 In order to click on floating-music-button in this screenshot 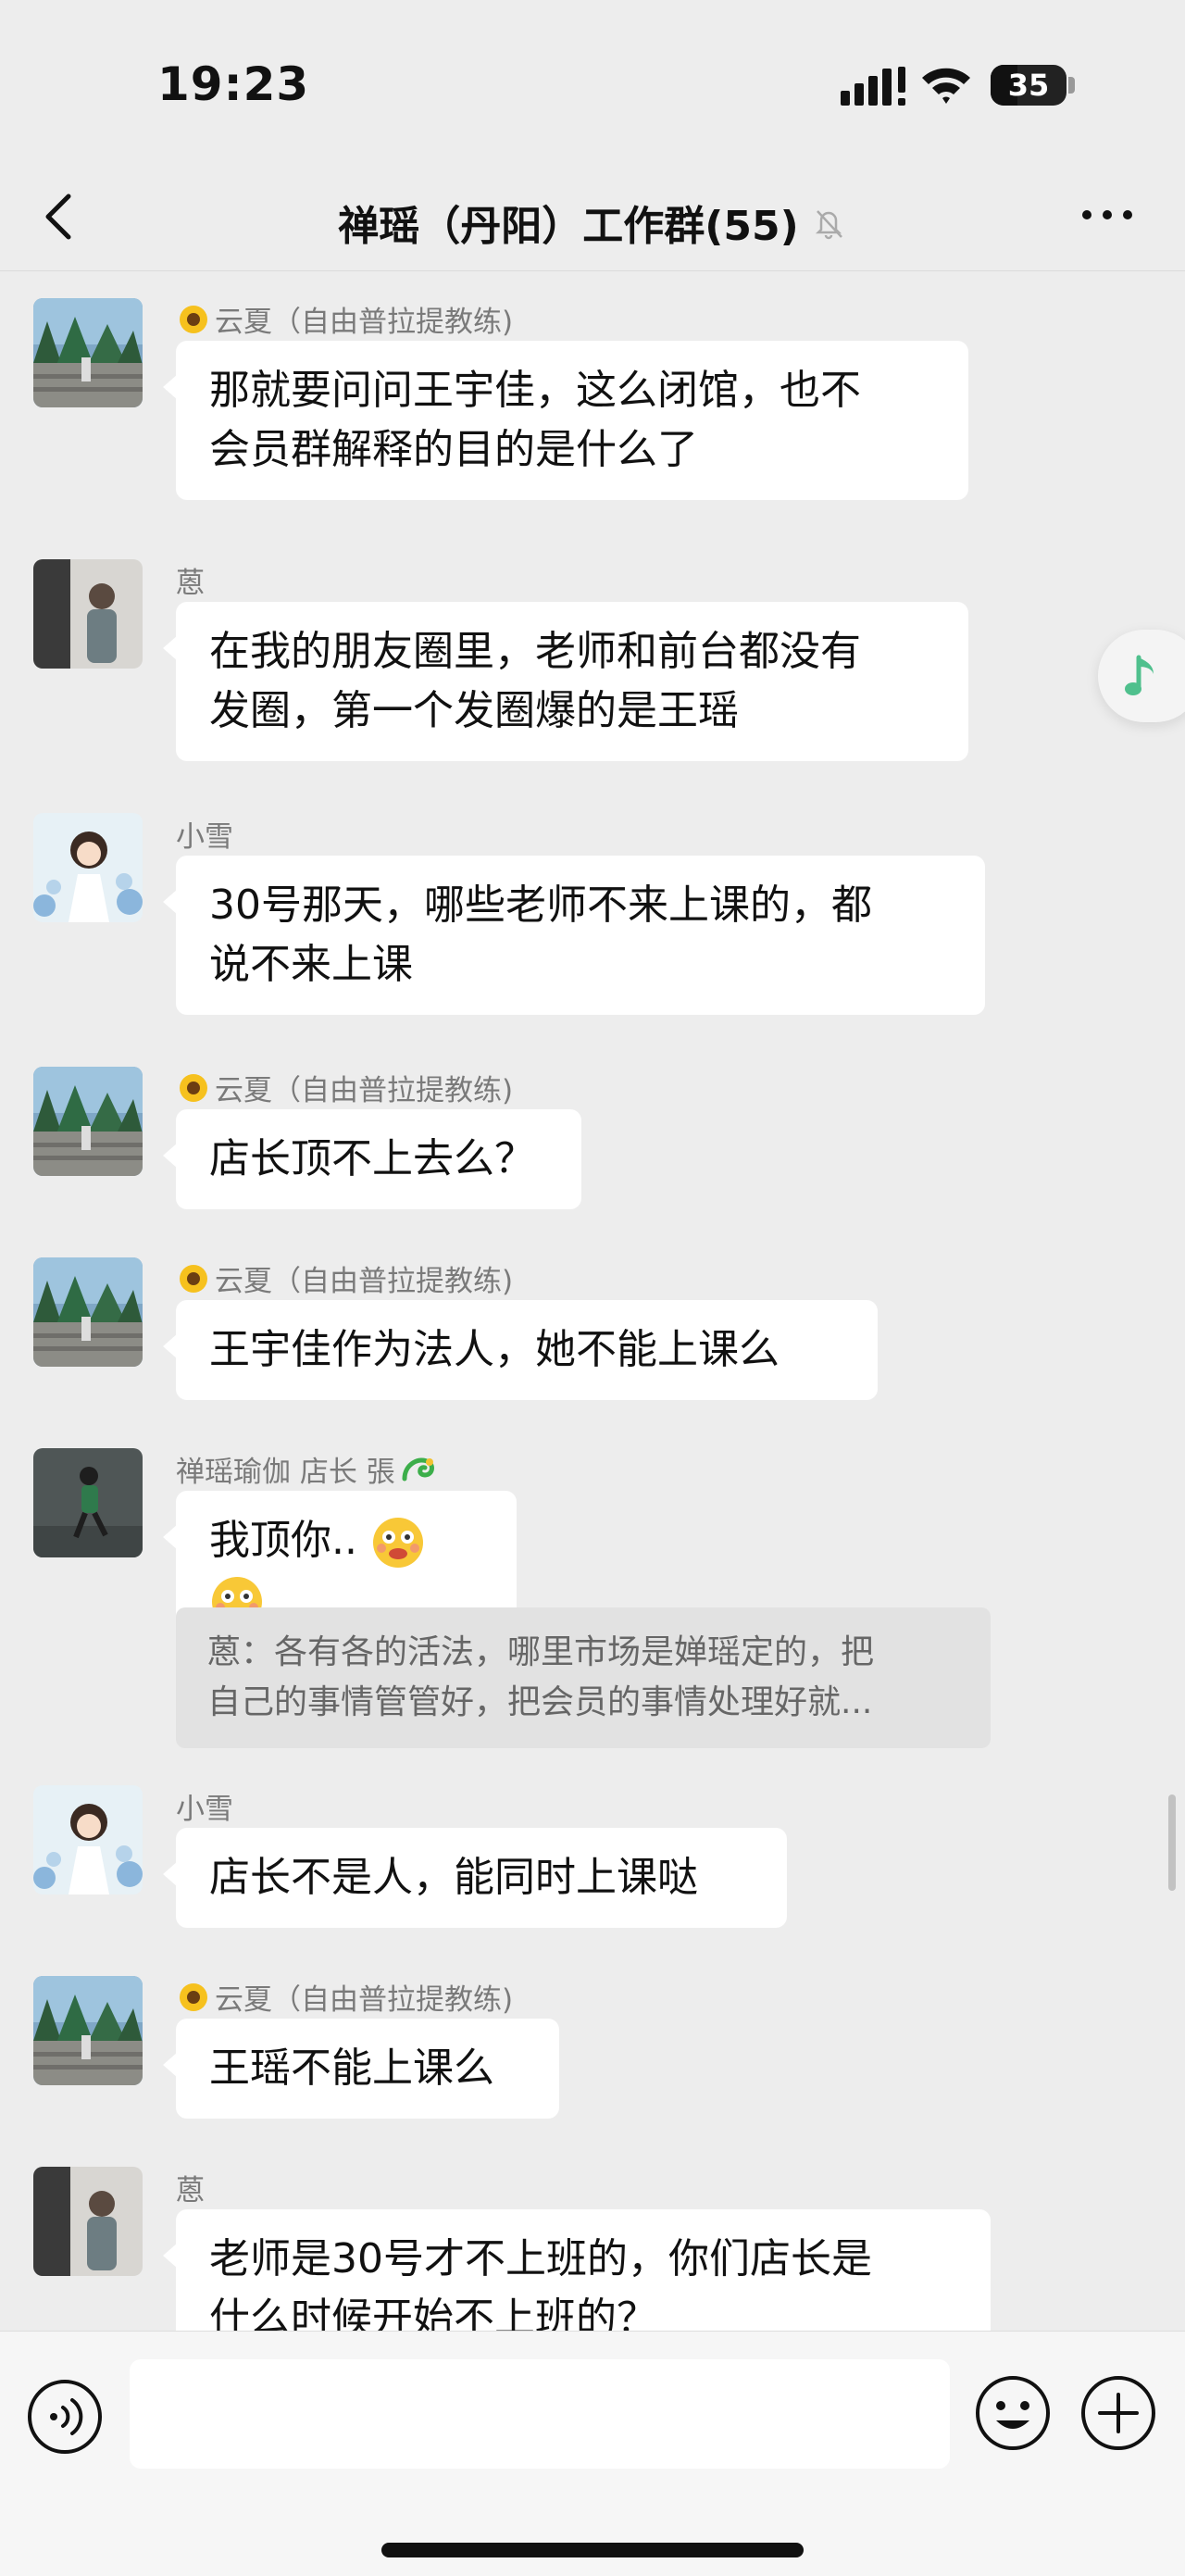, I will do `click(1141, 676)`.